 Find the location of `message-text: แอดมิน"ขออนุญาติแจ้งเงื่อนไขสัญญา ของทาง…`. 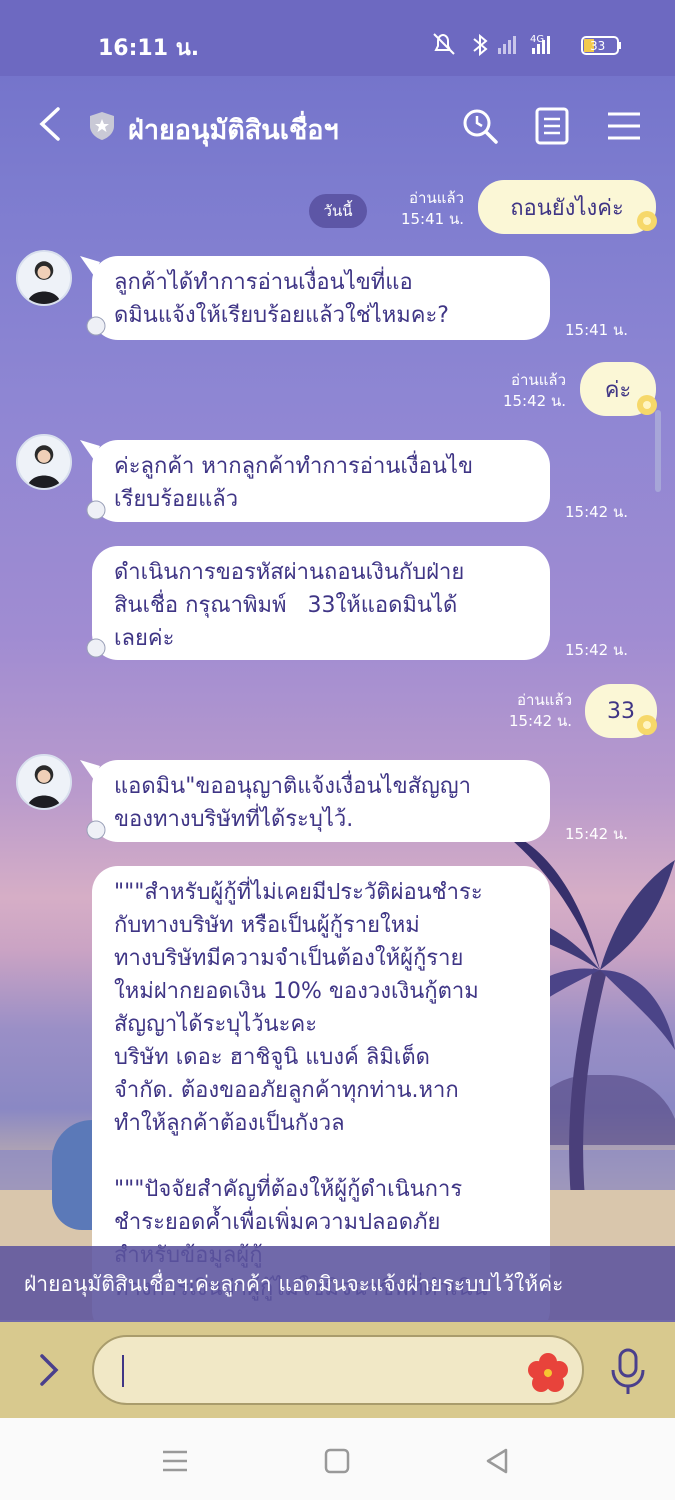

message-text: แอดมิน"ขออนุญาติแจ้งเงื่อนไขสัญญา ของทาง… is located at coordinates (292, 803).